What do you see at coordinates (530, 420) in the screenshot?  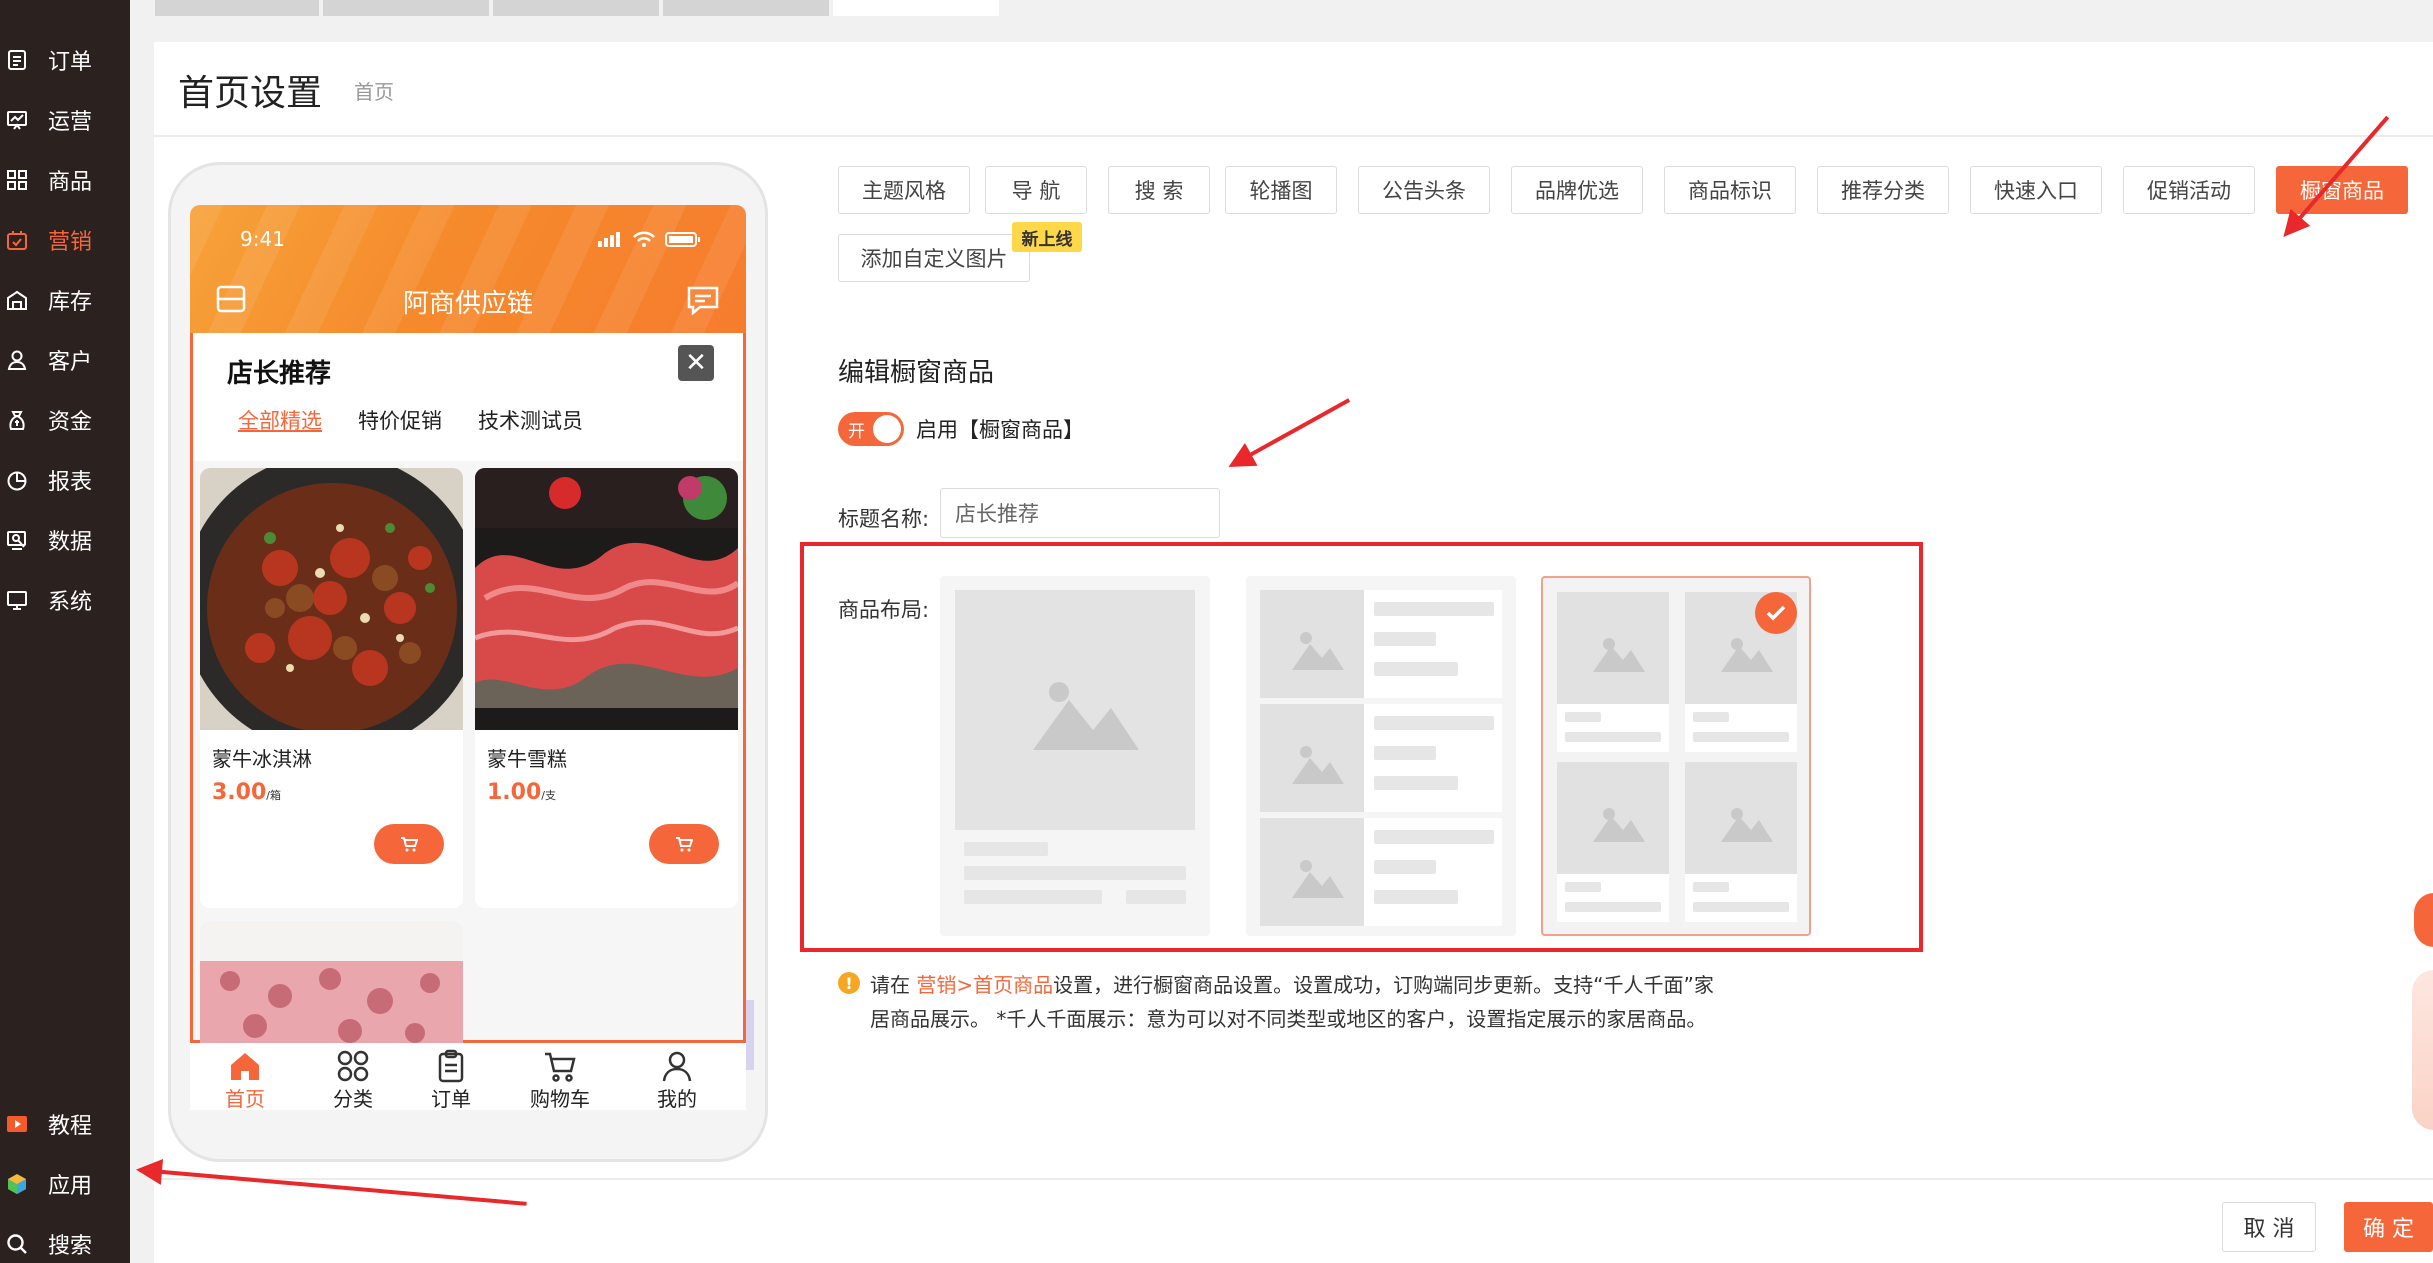 I see `showcase-tab-tester: 技术测试员` at bounding box center [530, 420].